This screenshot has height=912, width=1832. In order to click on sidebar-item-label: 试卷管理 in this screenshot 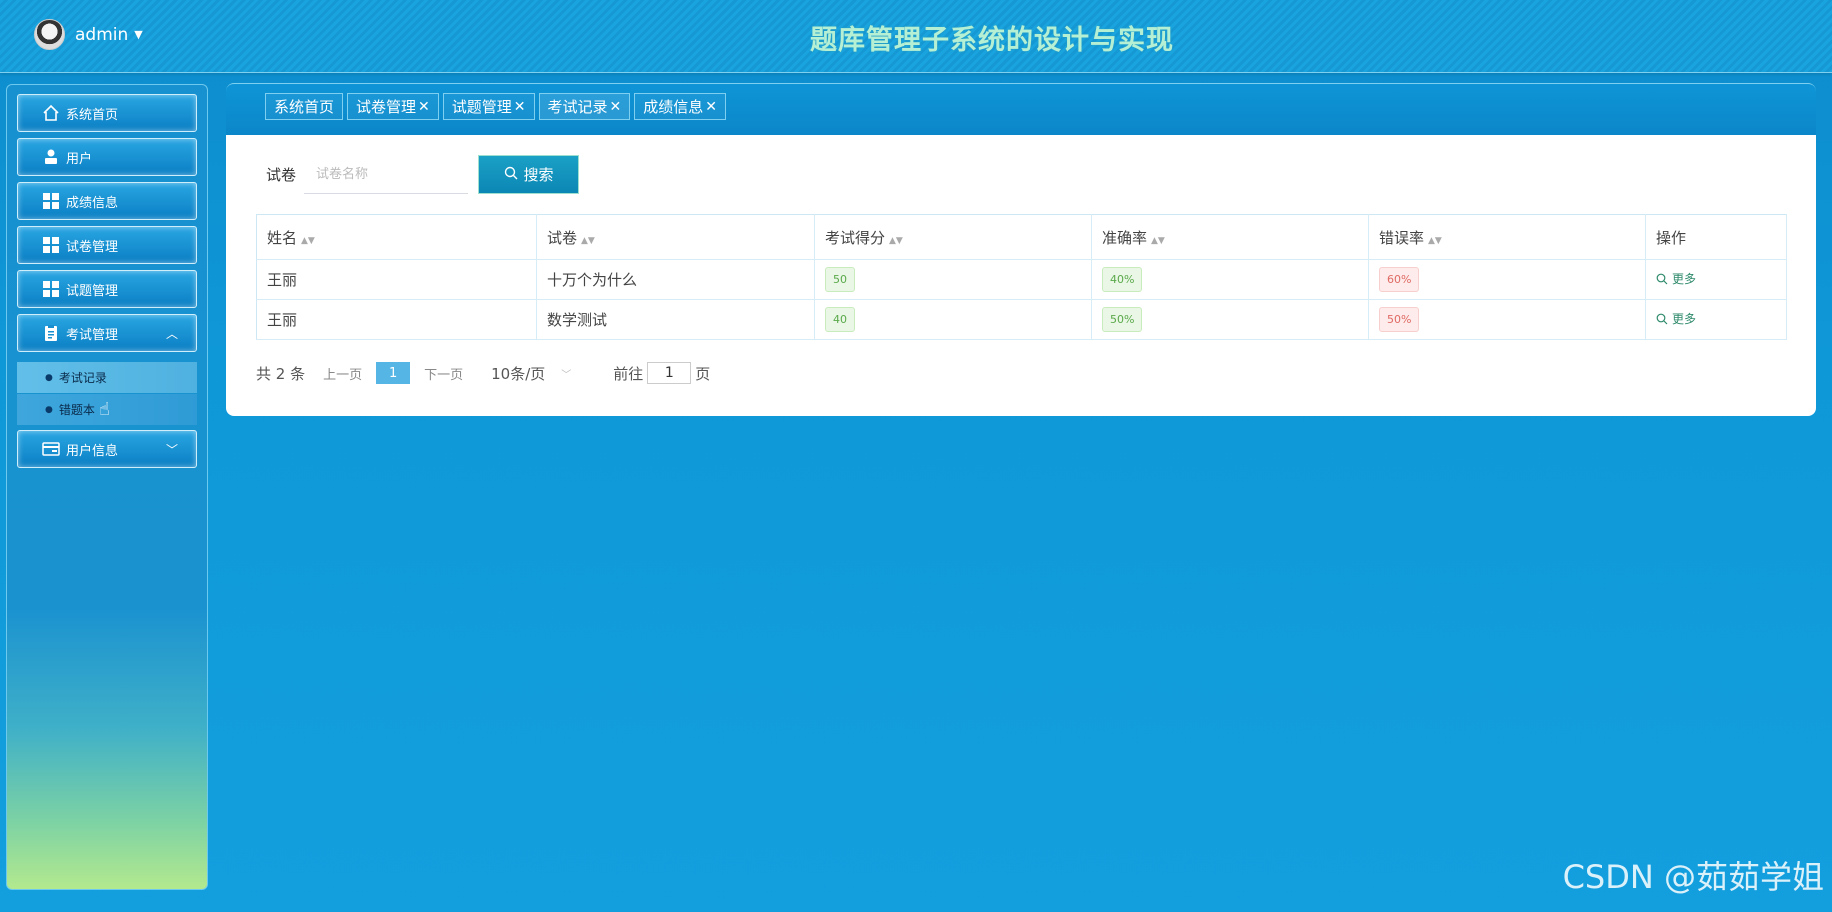, I will do `click(92, 247)`.